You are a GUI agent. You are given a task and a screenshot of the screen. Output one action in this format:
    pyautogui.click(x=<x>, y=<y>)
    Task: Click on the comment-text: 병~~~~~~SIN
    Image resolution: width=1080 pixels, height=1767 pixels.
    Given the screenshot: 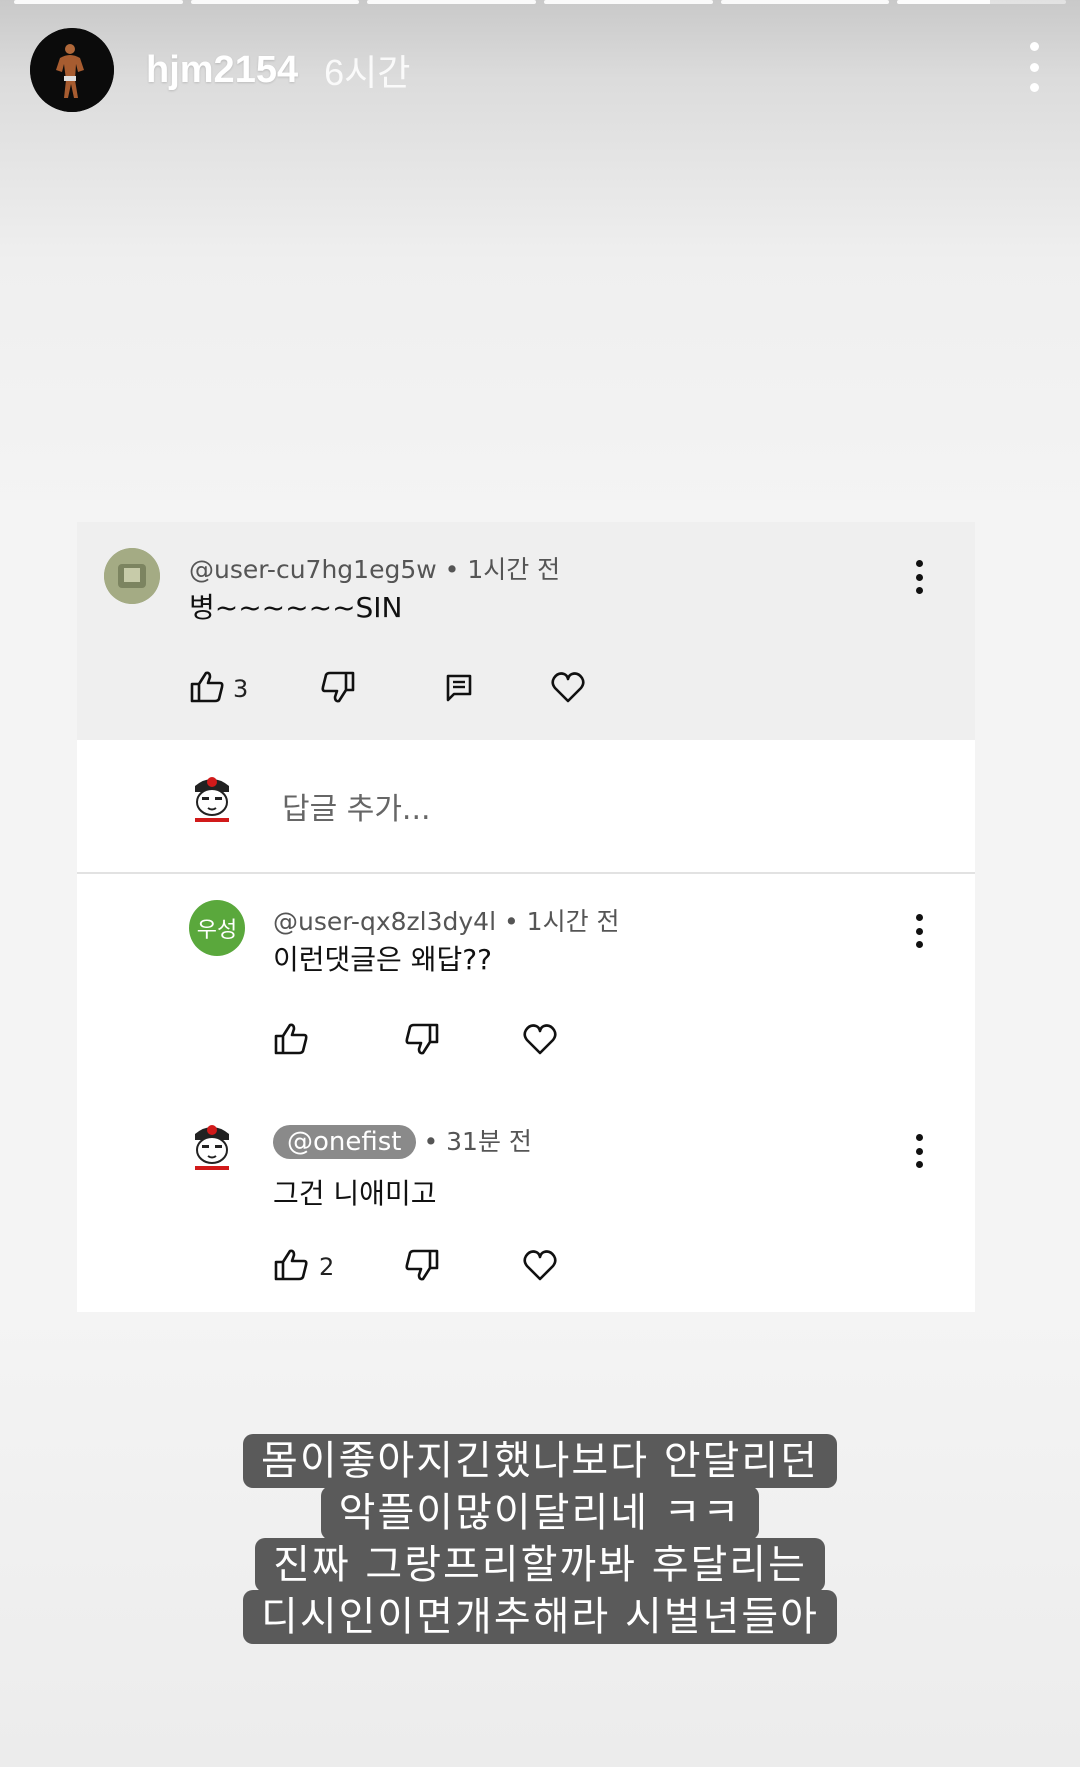 What is the action you would take?
    pyautogui.click(x=296, y=607)
    